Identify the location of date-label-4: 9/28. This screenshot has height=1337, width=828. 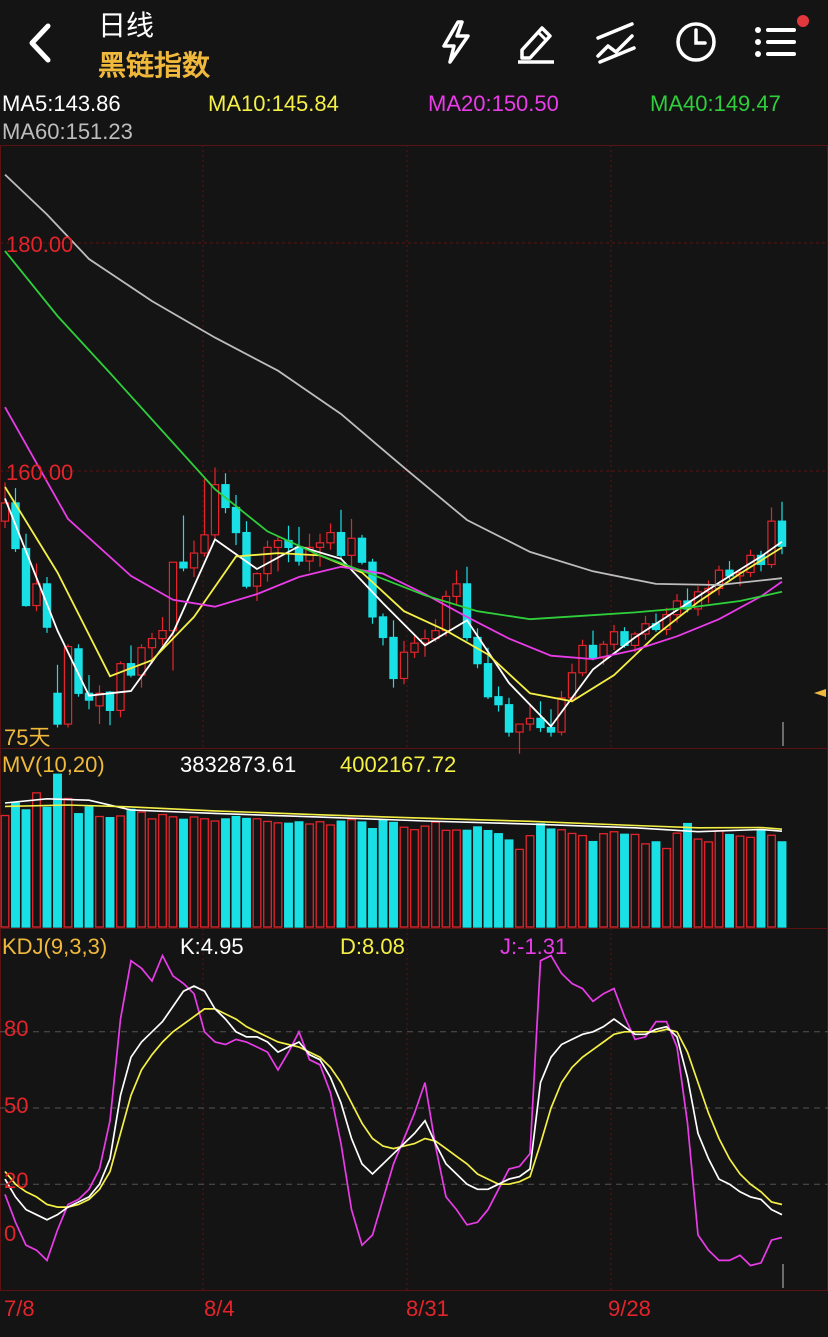
(629, 1308).